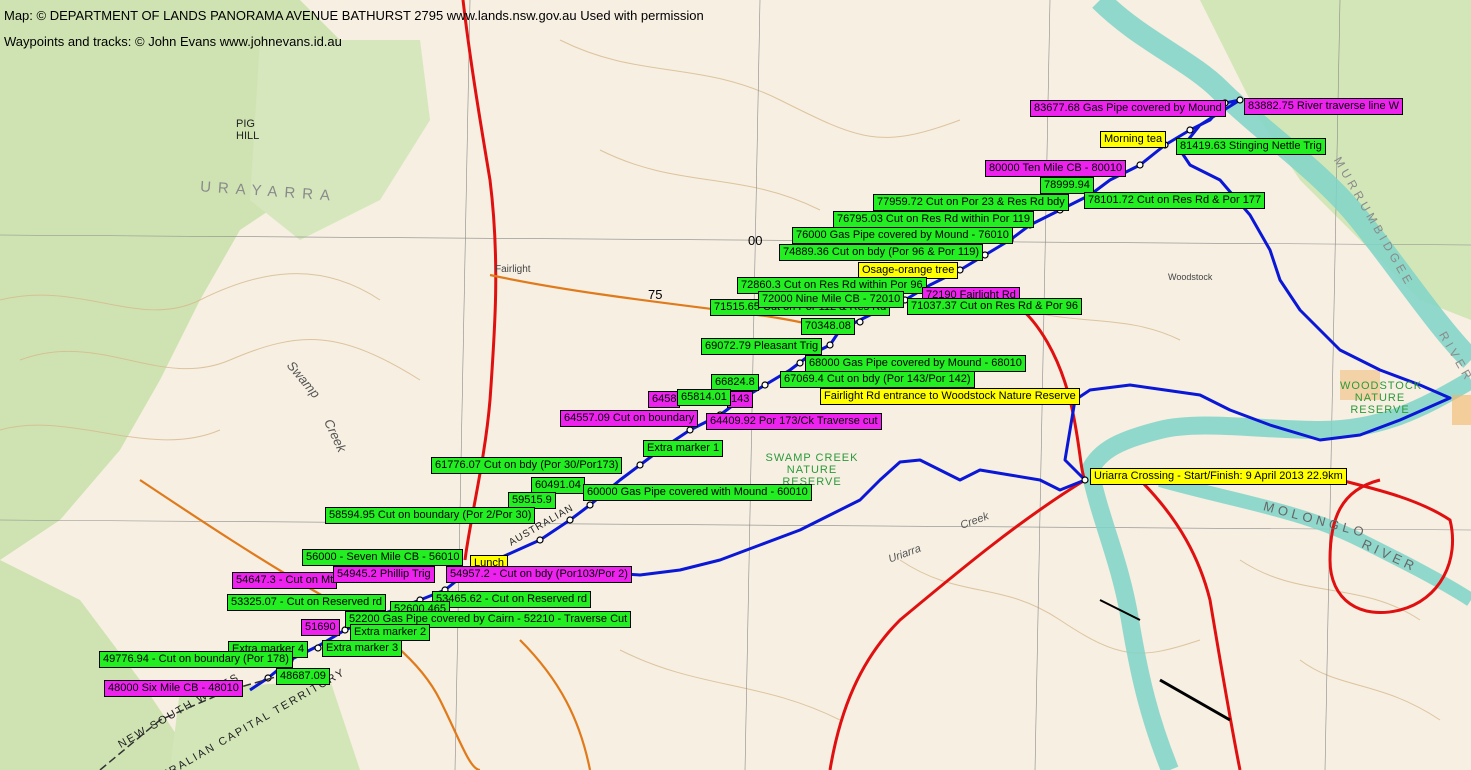 The width and height of the screenshot is (1471, 770). What do you see at coordinates (881, 252) in the screenshot?
I see `waypoint-74889: 74889.36 Cut on bdy (Por 96 & Por 119)` at bounding box center [881, 252].